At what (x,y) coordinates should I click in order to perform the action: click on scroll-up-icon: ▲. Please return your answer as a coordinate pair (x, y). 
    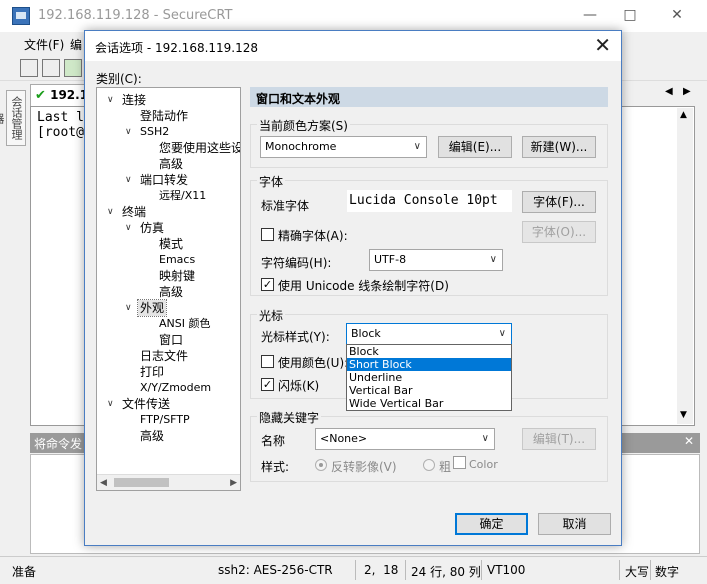
    Looking at the image, I should click on (683, 115).